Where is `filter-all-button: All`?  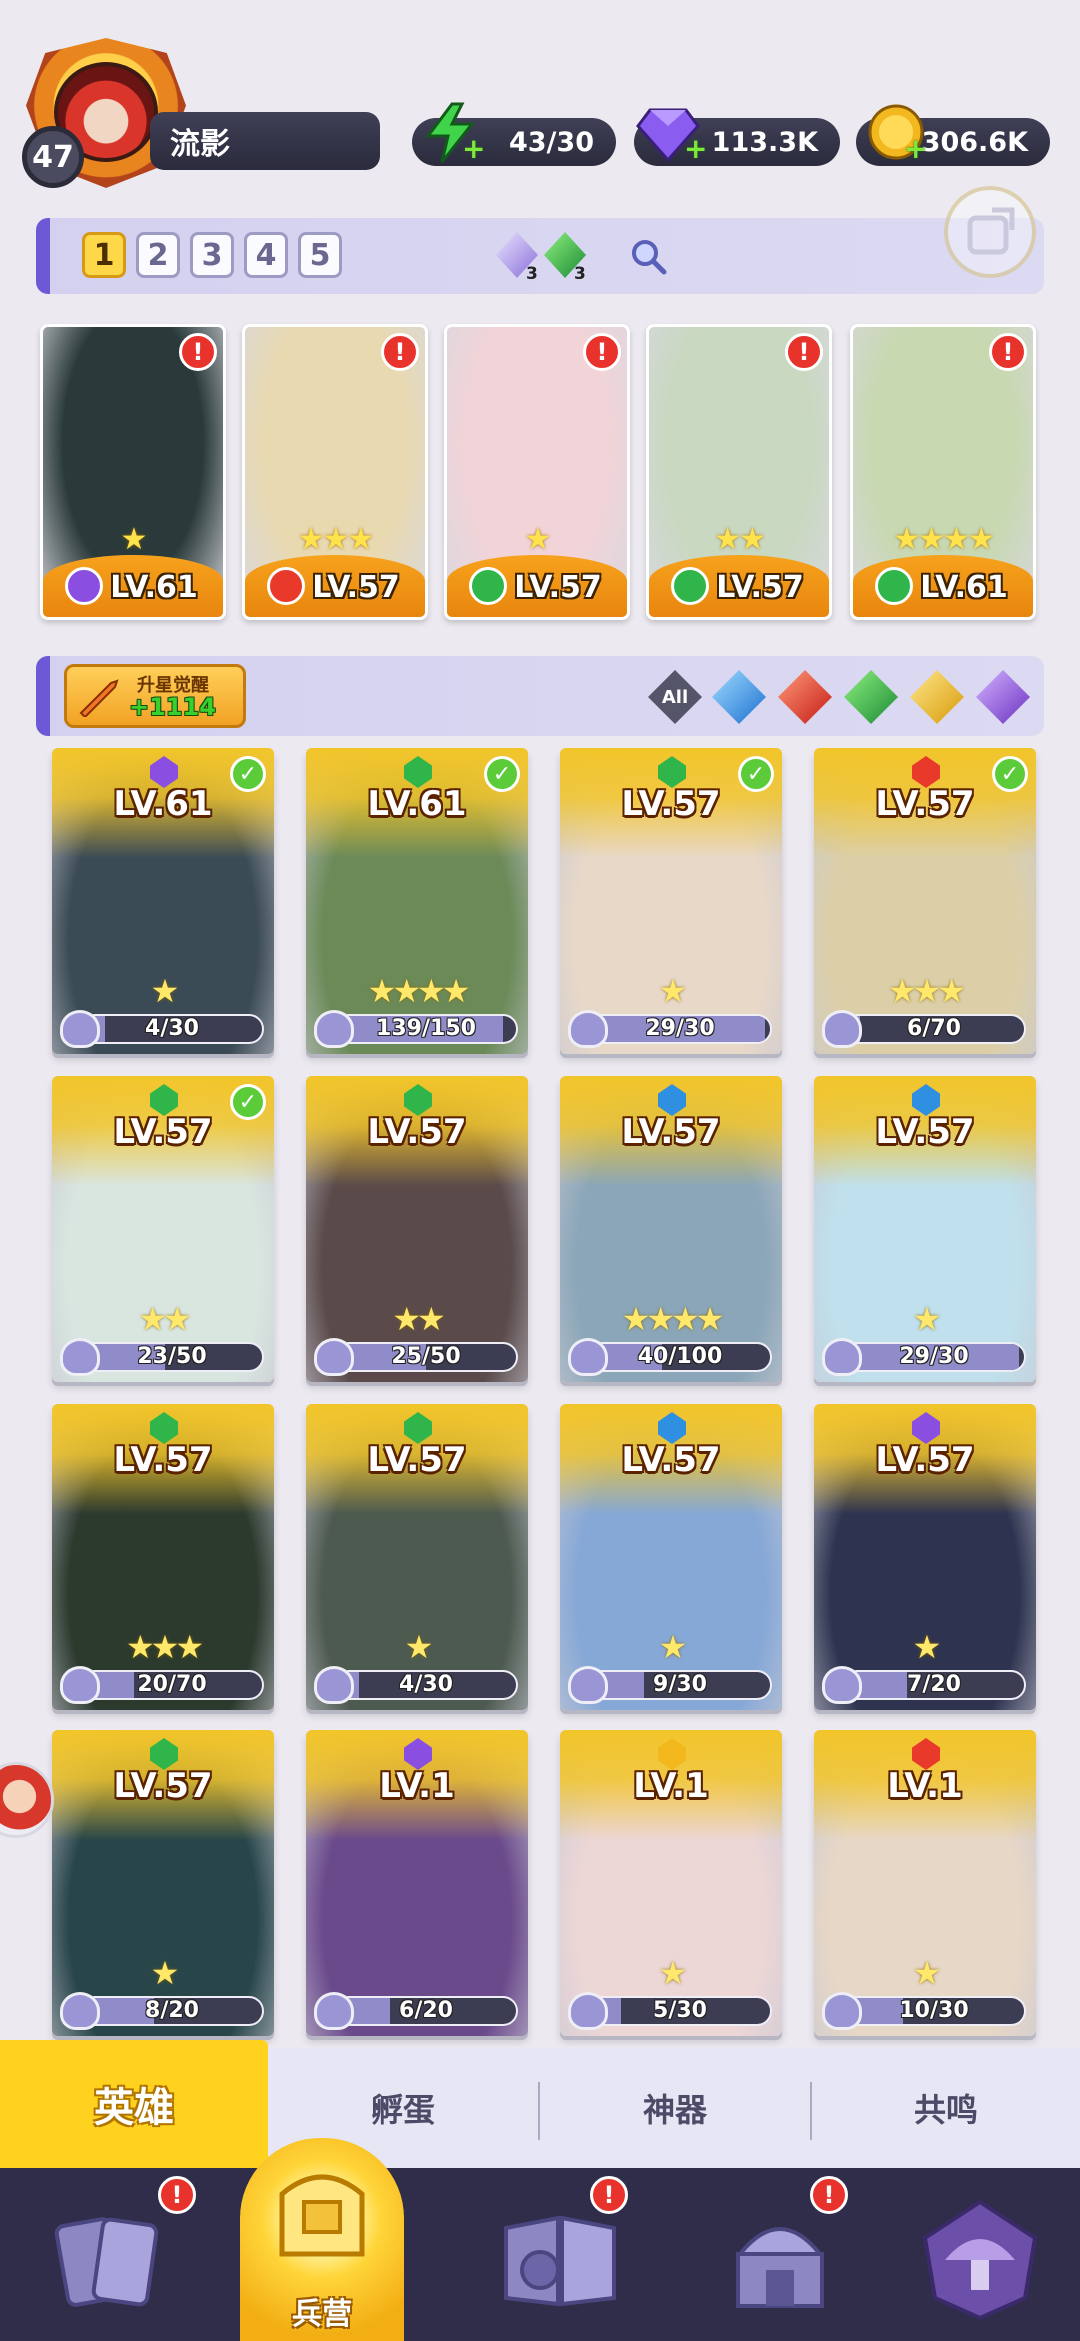 filter-all-button: All is located at coordinates (675, 697).